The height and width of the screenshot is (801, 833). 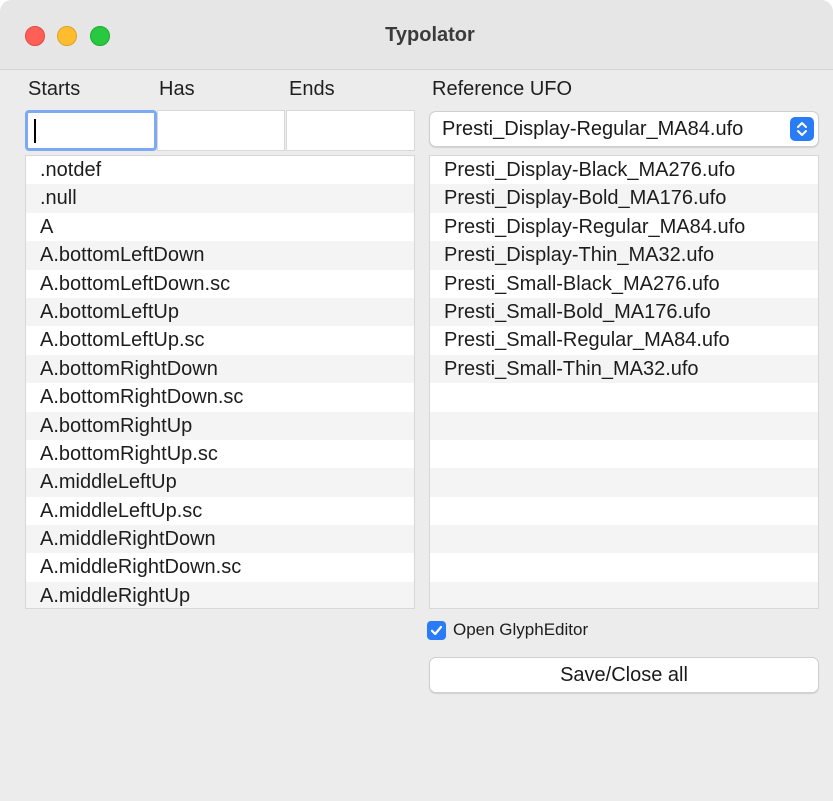 I want to click on starts-input, so click(x=91, y=130).